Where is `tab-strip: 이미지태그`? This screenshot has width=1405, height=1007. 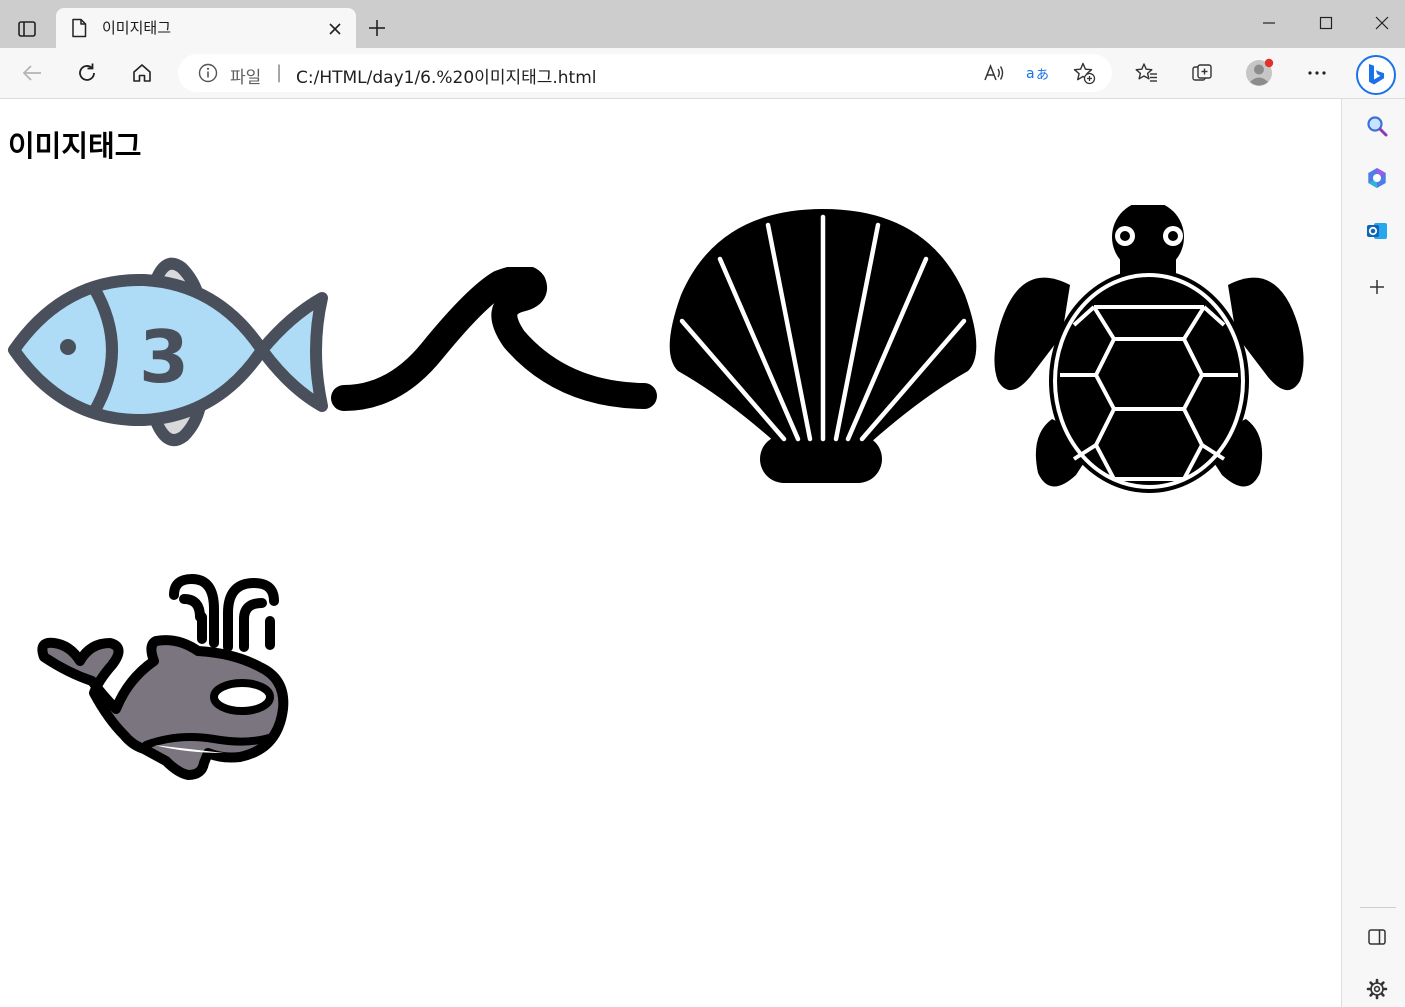
tab-strip: 이미지태그 is located at coordinates (702, 24).